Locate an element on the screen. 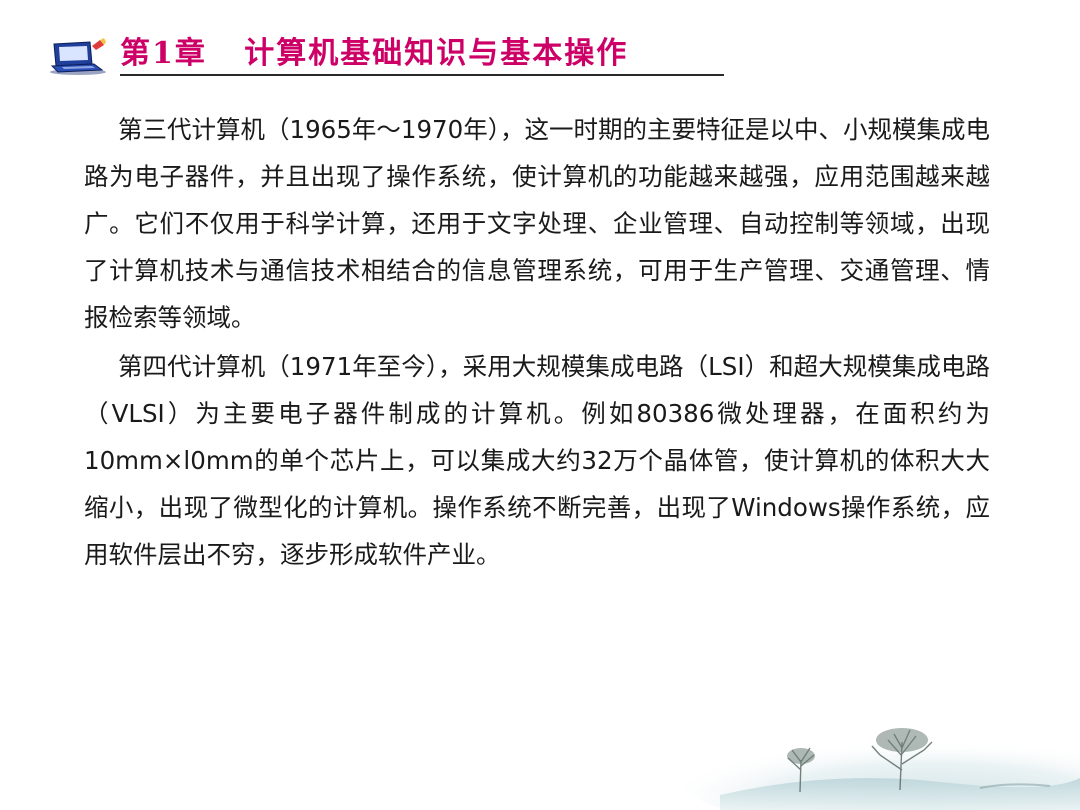 This screenshot has width=1080, height=810. laptop-icon is located at coordinates (78, 56).